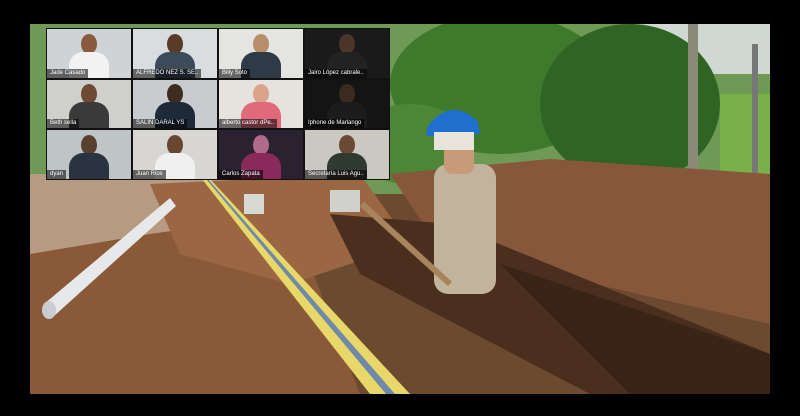 This screenshot has width=800, height=416. What do you see at coordinates (261, 104) in the screenshot?
I see `participant-tile: alberto castor dPe..` at bounding box center [261, 104].